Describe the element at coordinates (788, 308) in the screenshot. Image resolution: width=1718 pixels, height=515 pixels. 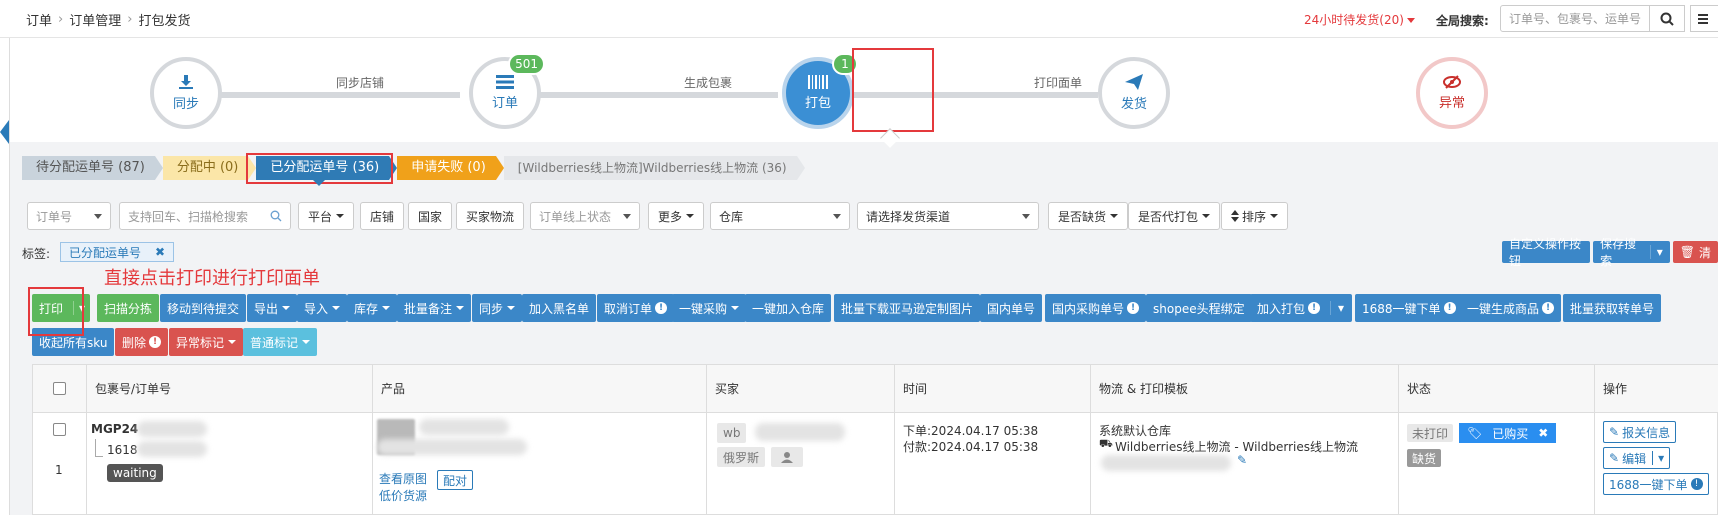
I see `add-to-warehouse-button: 一键加入仓库` at that location.